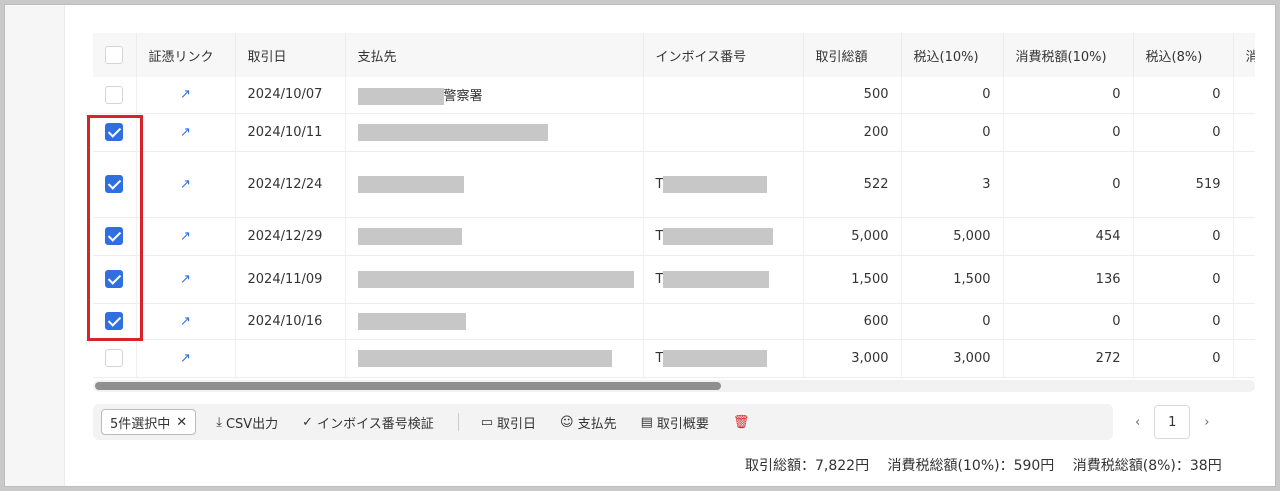  I want to click on close-icon: ✕, so click(181, 422).